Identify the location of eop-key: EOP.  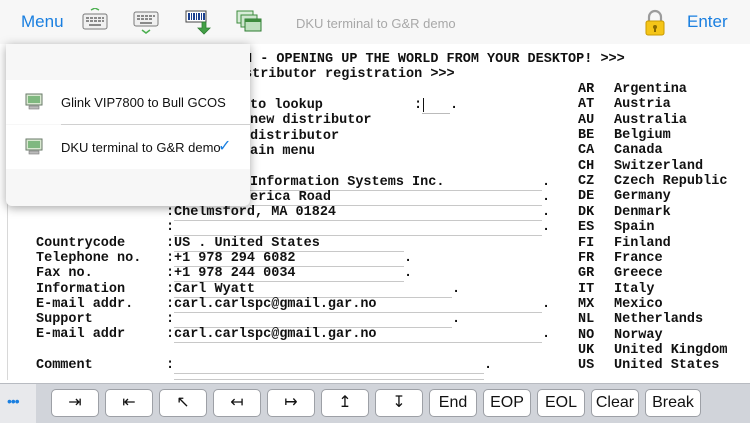
(507, 403).